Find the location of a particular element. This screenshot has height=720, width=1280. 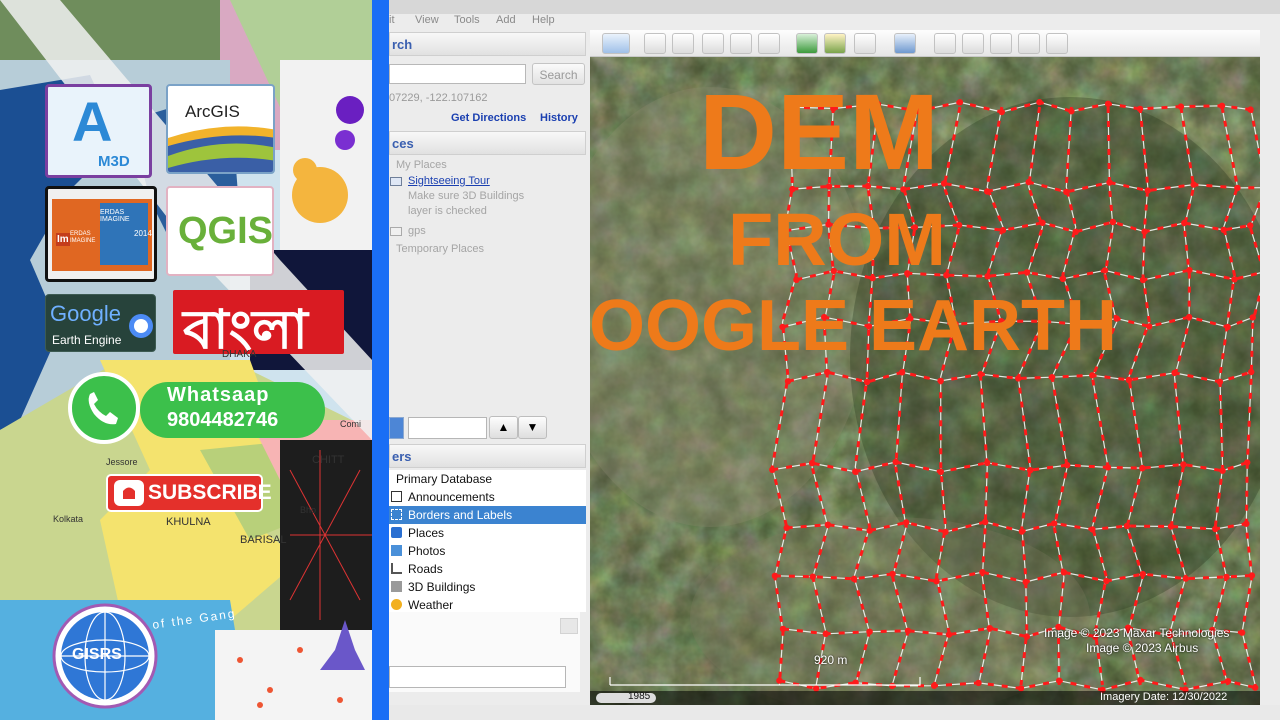

layer-photos: Photos is located at coordinates (487, 551).